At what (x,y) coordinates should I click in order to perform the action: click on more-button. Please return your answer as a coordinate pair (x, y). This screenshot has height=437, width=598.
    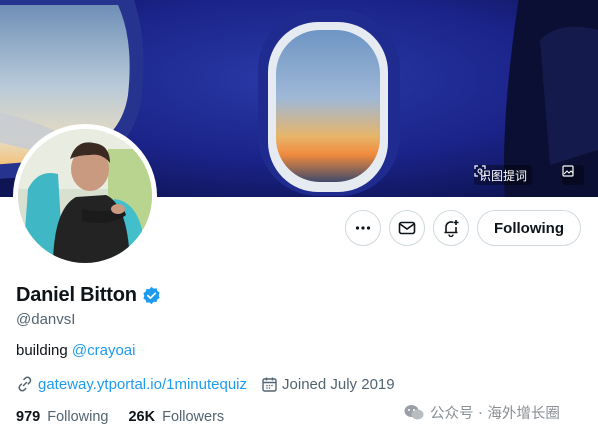
    Looking at the image, I should click on (363, 228).